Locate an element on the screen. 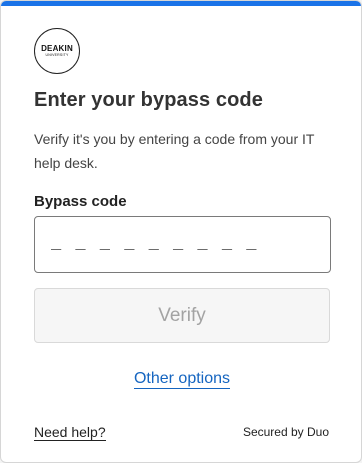 The image size is (362, 463). logo-subtitle: UNIVERSITY is located at coordinates (57, 55).